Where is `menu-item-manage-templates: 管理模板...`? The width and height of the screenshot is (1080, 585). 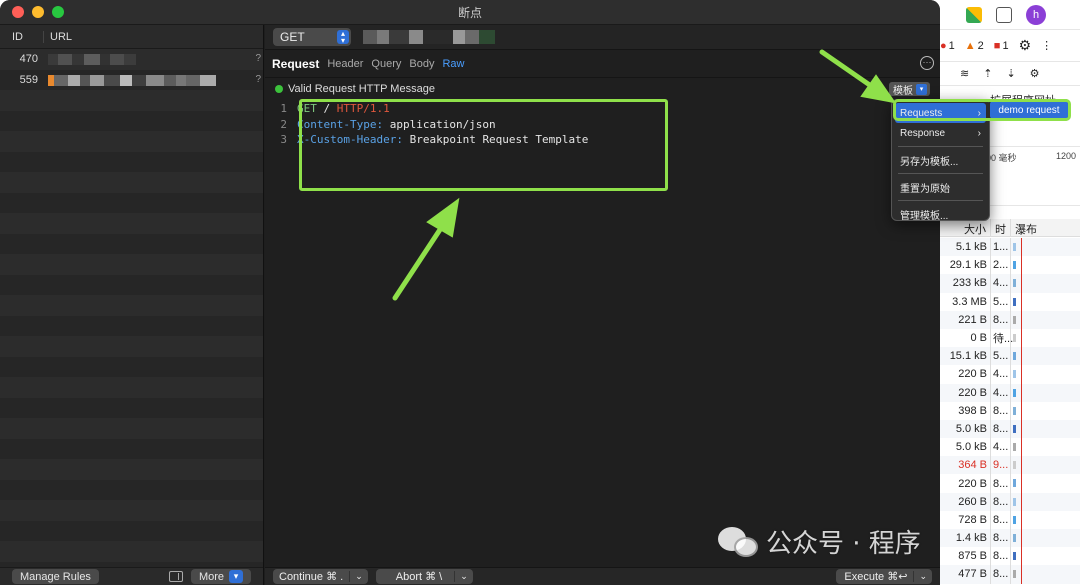
menu-item-manage-templates: 管理模板... is located at coordinates (940, 214).